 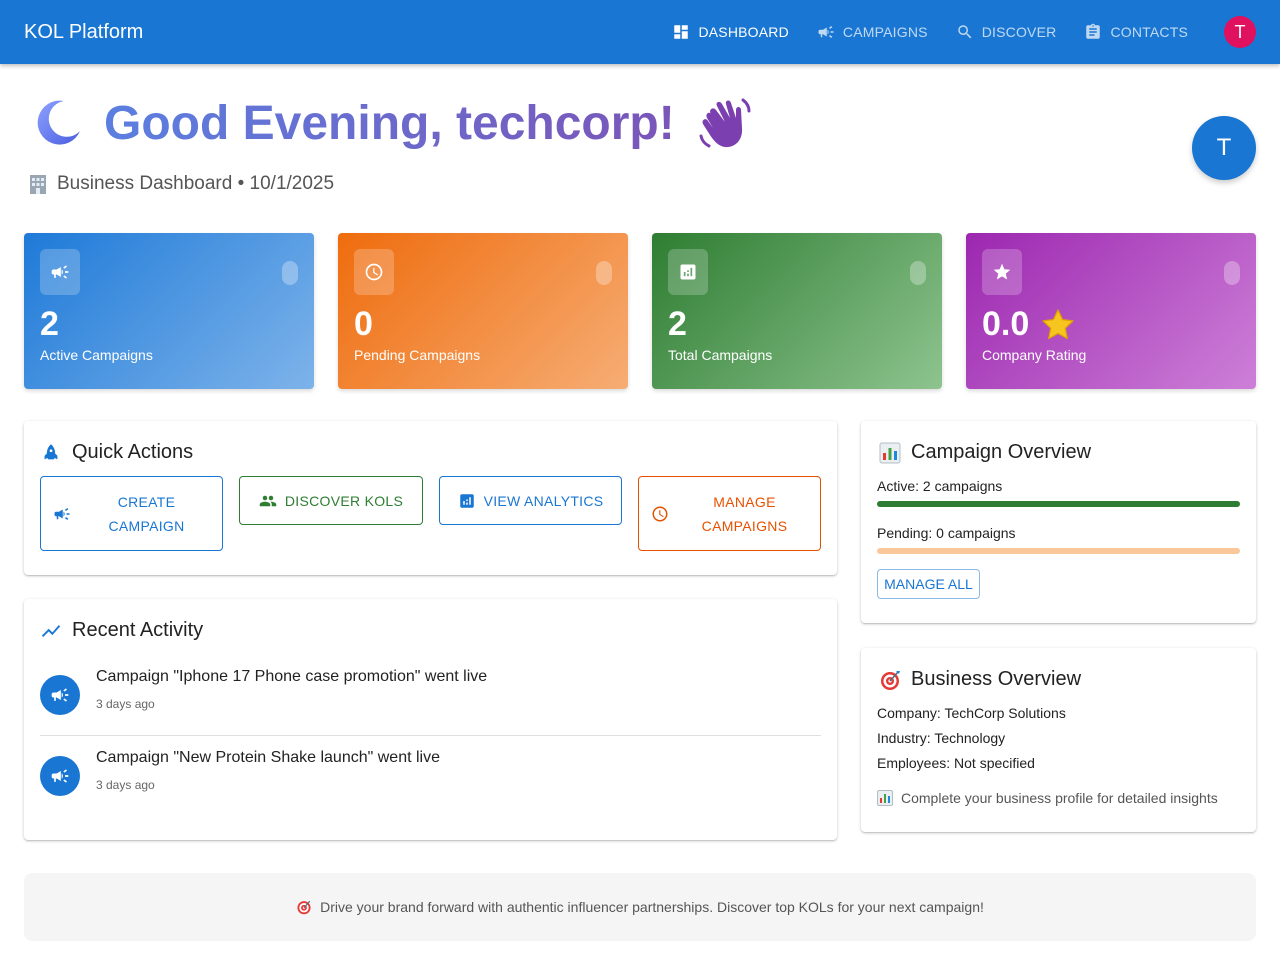 I want to click on stat-value: 0.0, so click(x=1006, y=324).